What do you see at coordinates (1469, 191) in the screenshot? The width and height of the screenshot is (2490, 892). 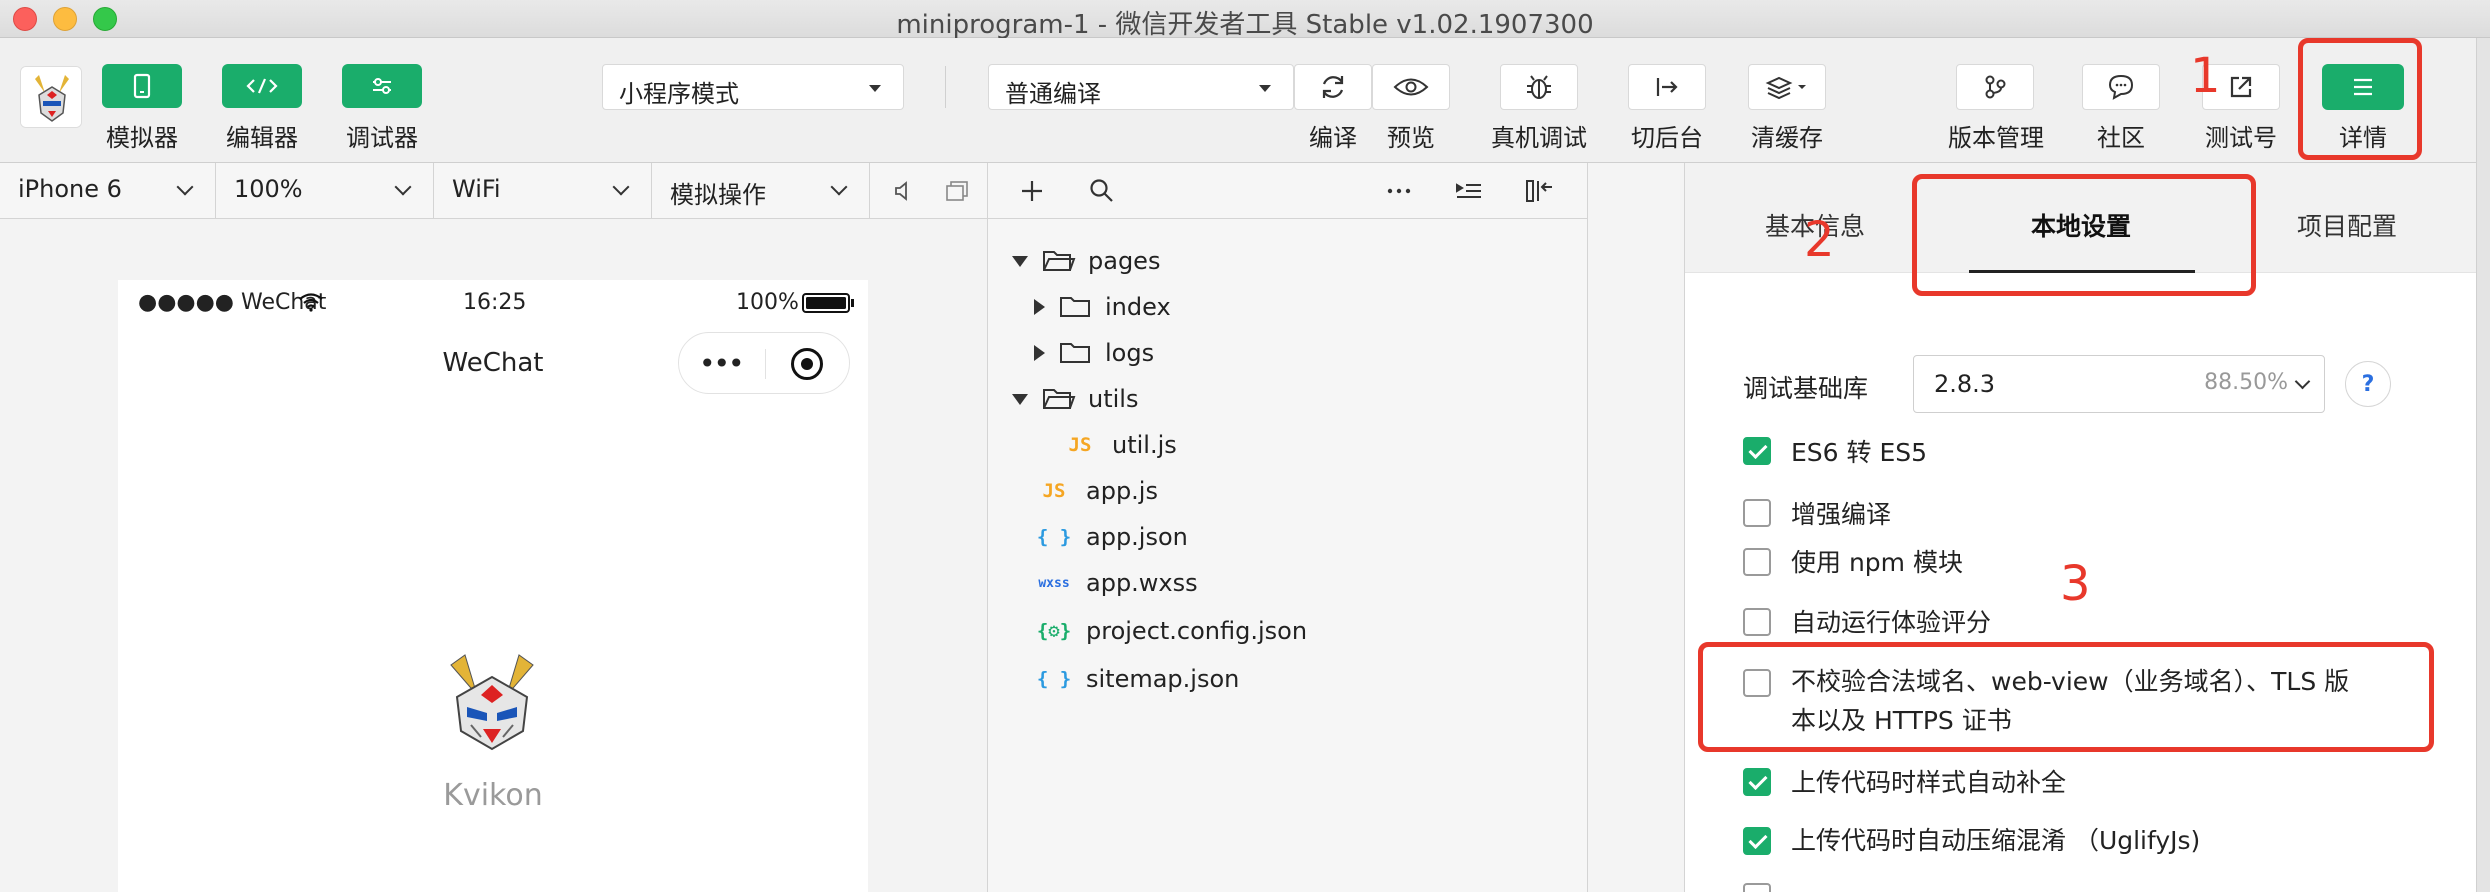 I see `collapse-all-icon` at bounding box center [1469, 191].